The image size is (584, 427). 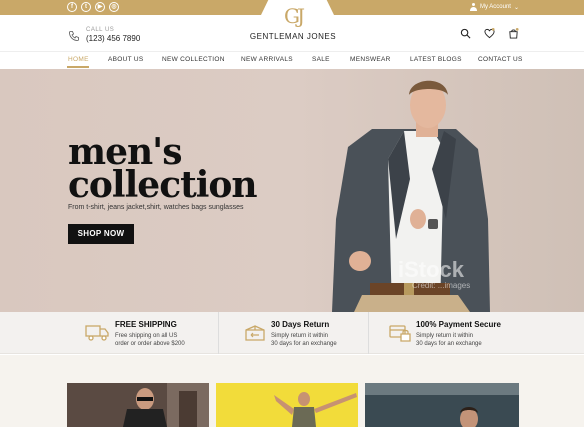 What do you see at coordinates (100, 30) in the screenshot?
I see `call-label: CALL US` at bounding box center [100, 30].